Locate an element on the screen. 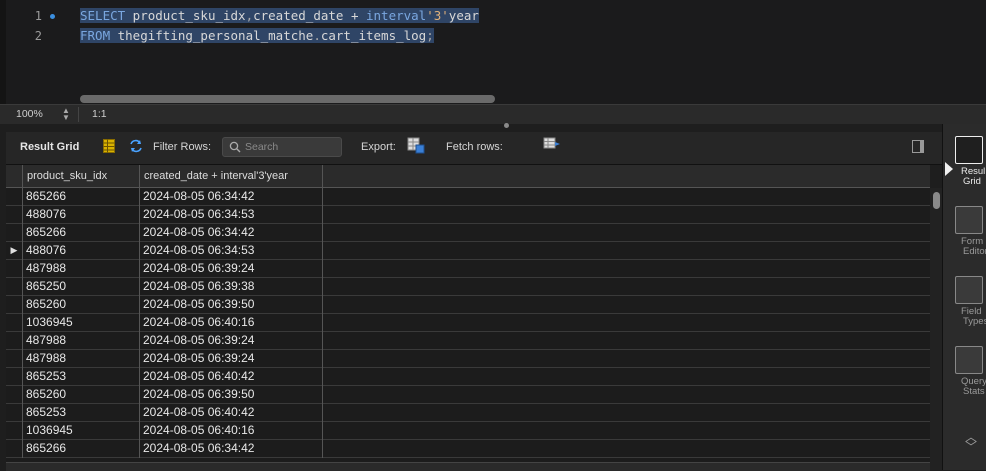 The width and height of the screenshot is (986, 471). toggle-panel-icon is located at coordinates (918, 148).